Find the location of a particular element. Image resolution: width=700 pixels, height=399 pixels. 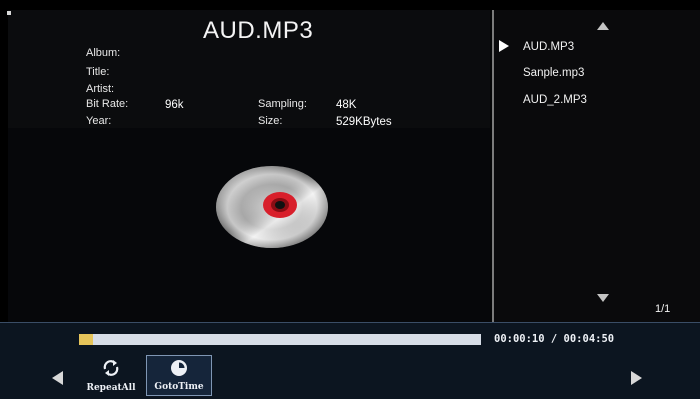

track-title: AUD.MP3 is located at coordinates (258, 30).